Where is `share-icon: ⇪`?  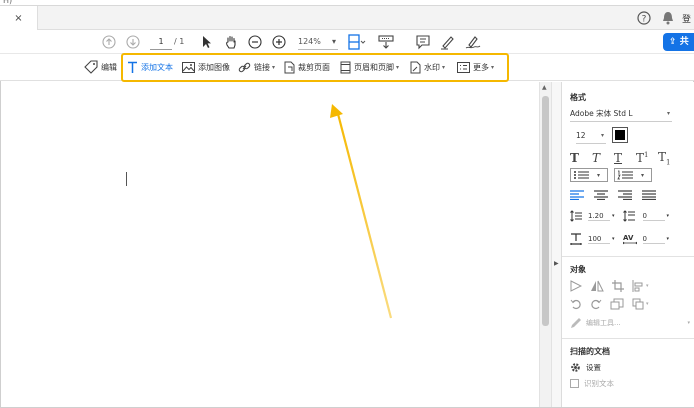
share-icon: ⇪ is located at coordinates (674, 42).